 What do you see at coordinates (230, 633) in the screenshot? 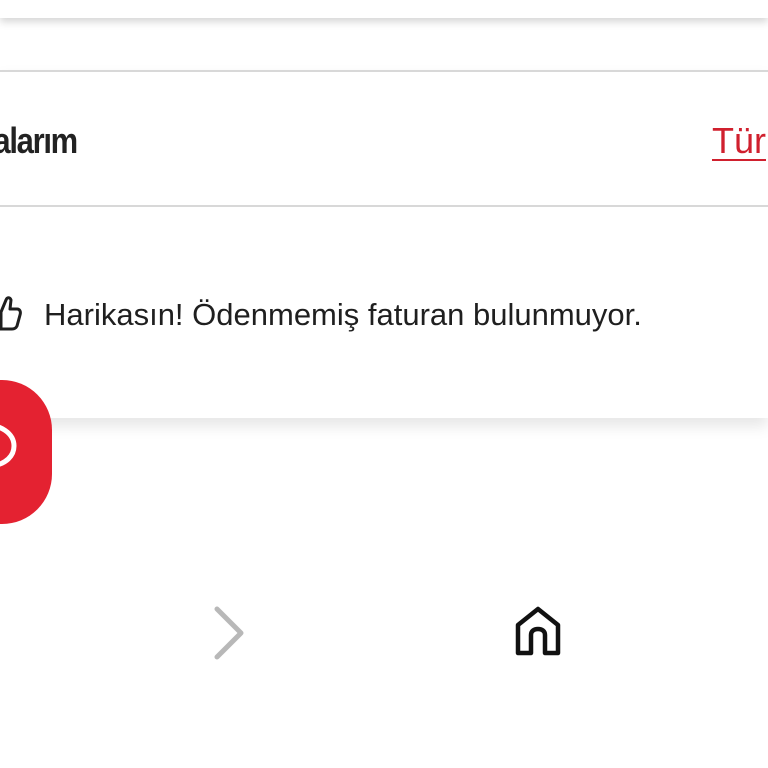
I see `chevron-right-icon` at bounding box center [230, 633].